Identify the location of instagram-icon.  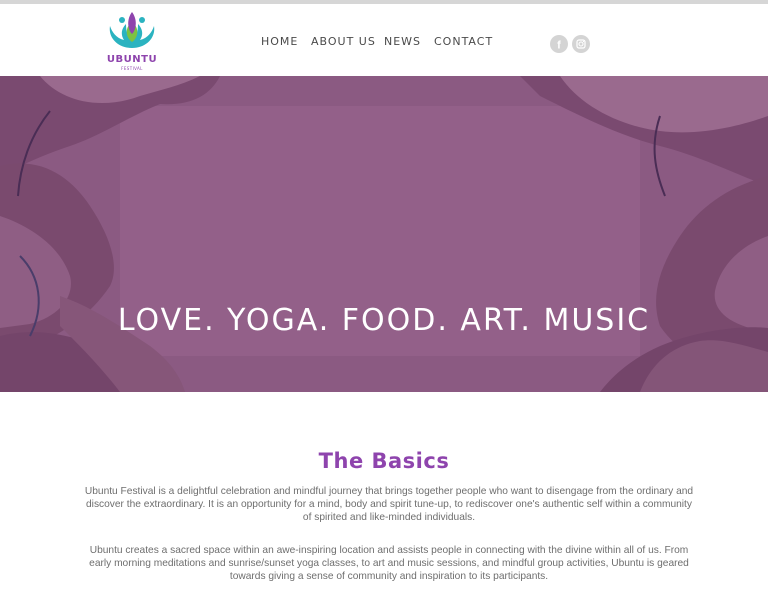
(581, 44).